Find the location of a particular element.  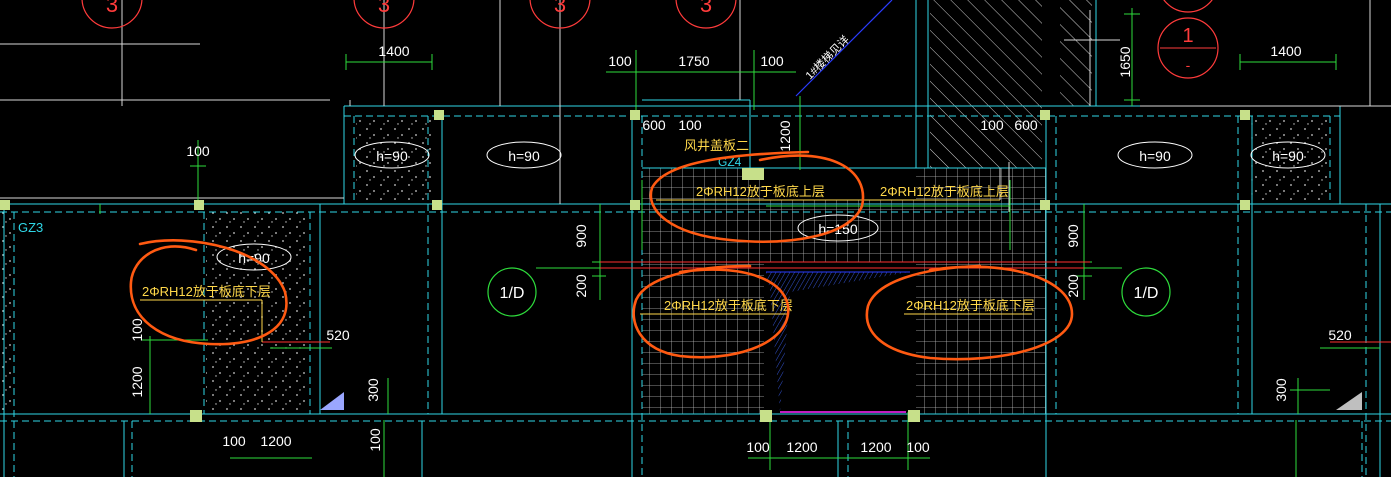

column-gz4 is located at coordinates (753, 174).